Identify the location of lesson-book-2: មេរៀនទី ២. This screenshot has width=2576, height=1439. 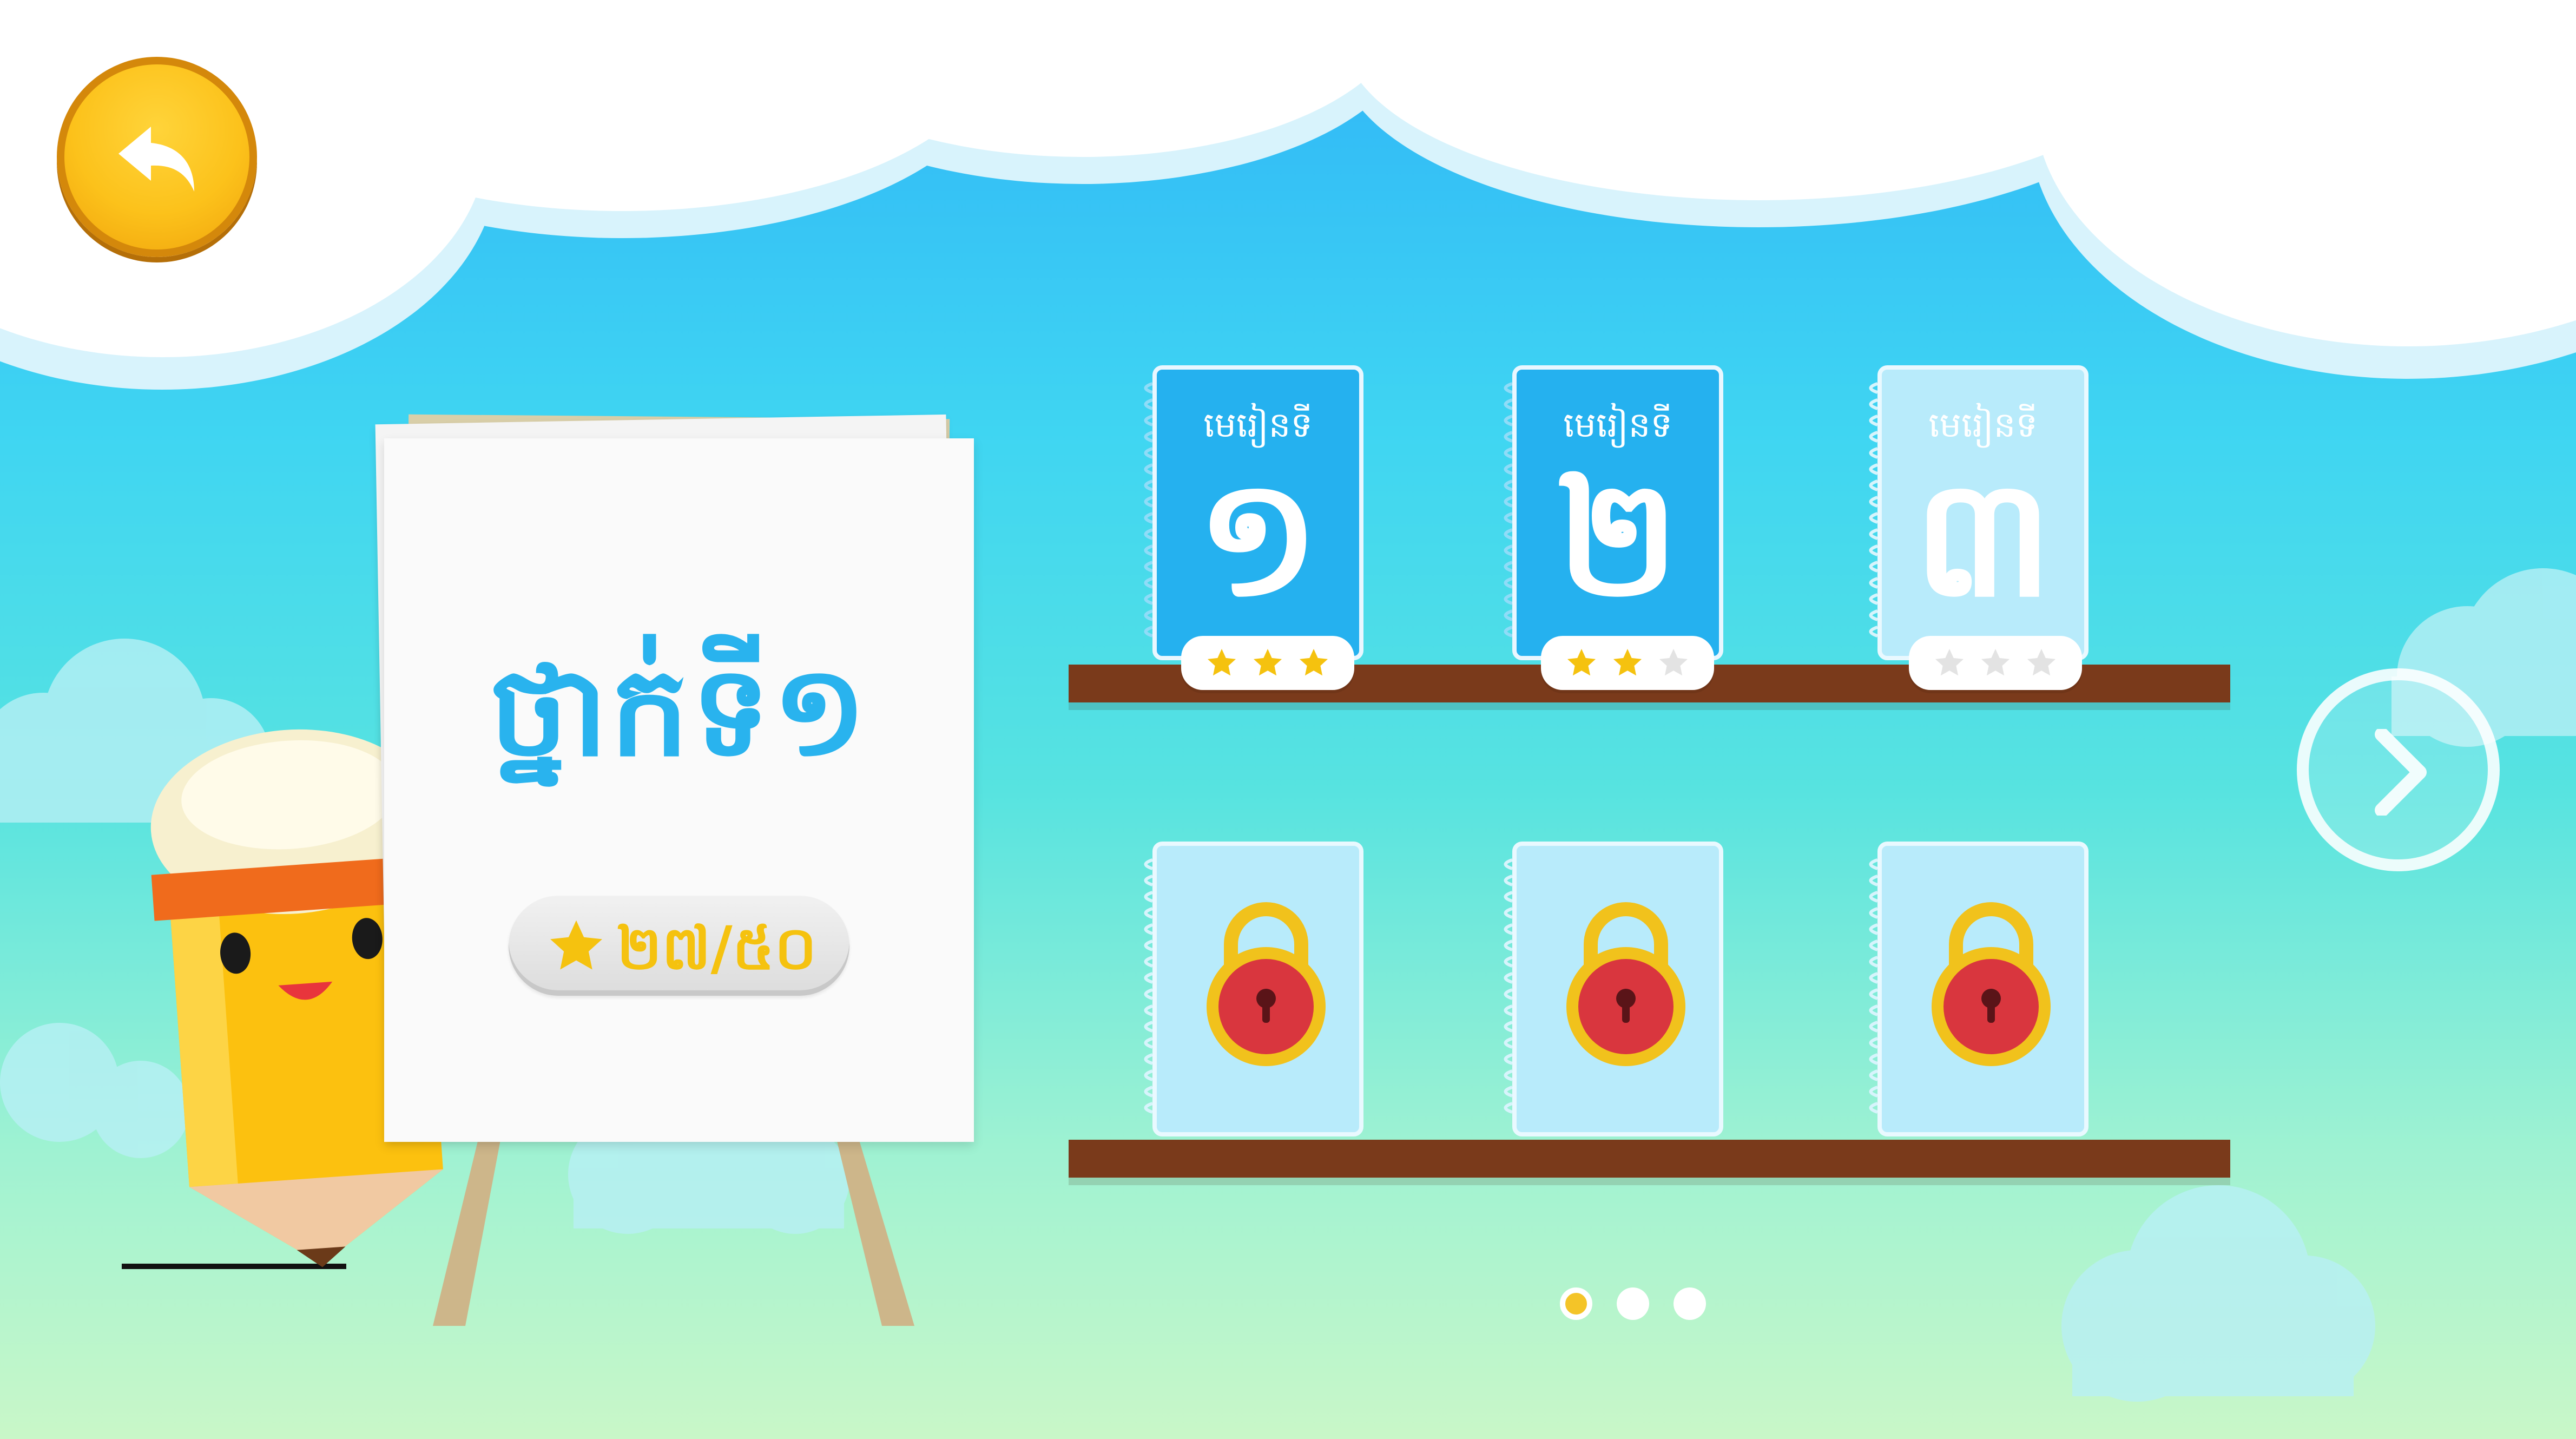
(1609, 512).